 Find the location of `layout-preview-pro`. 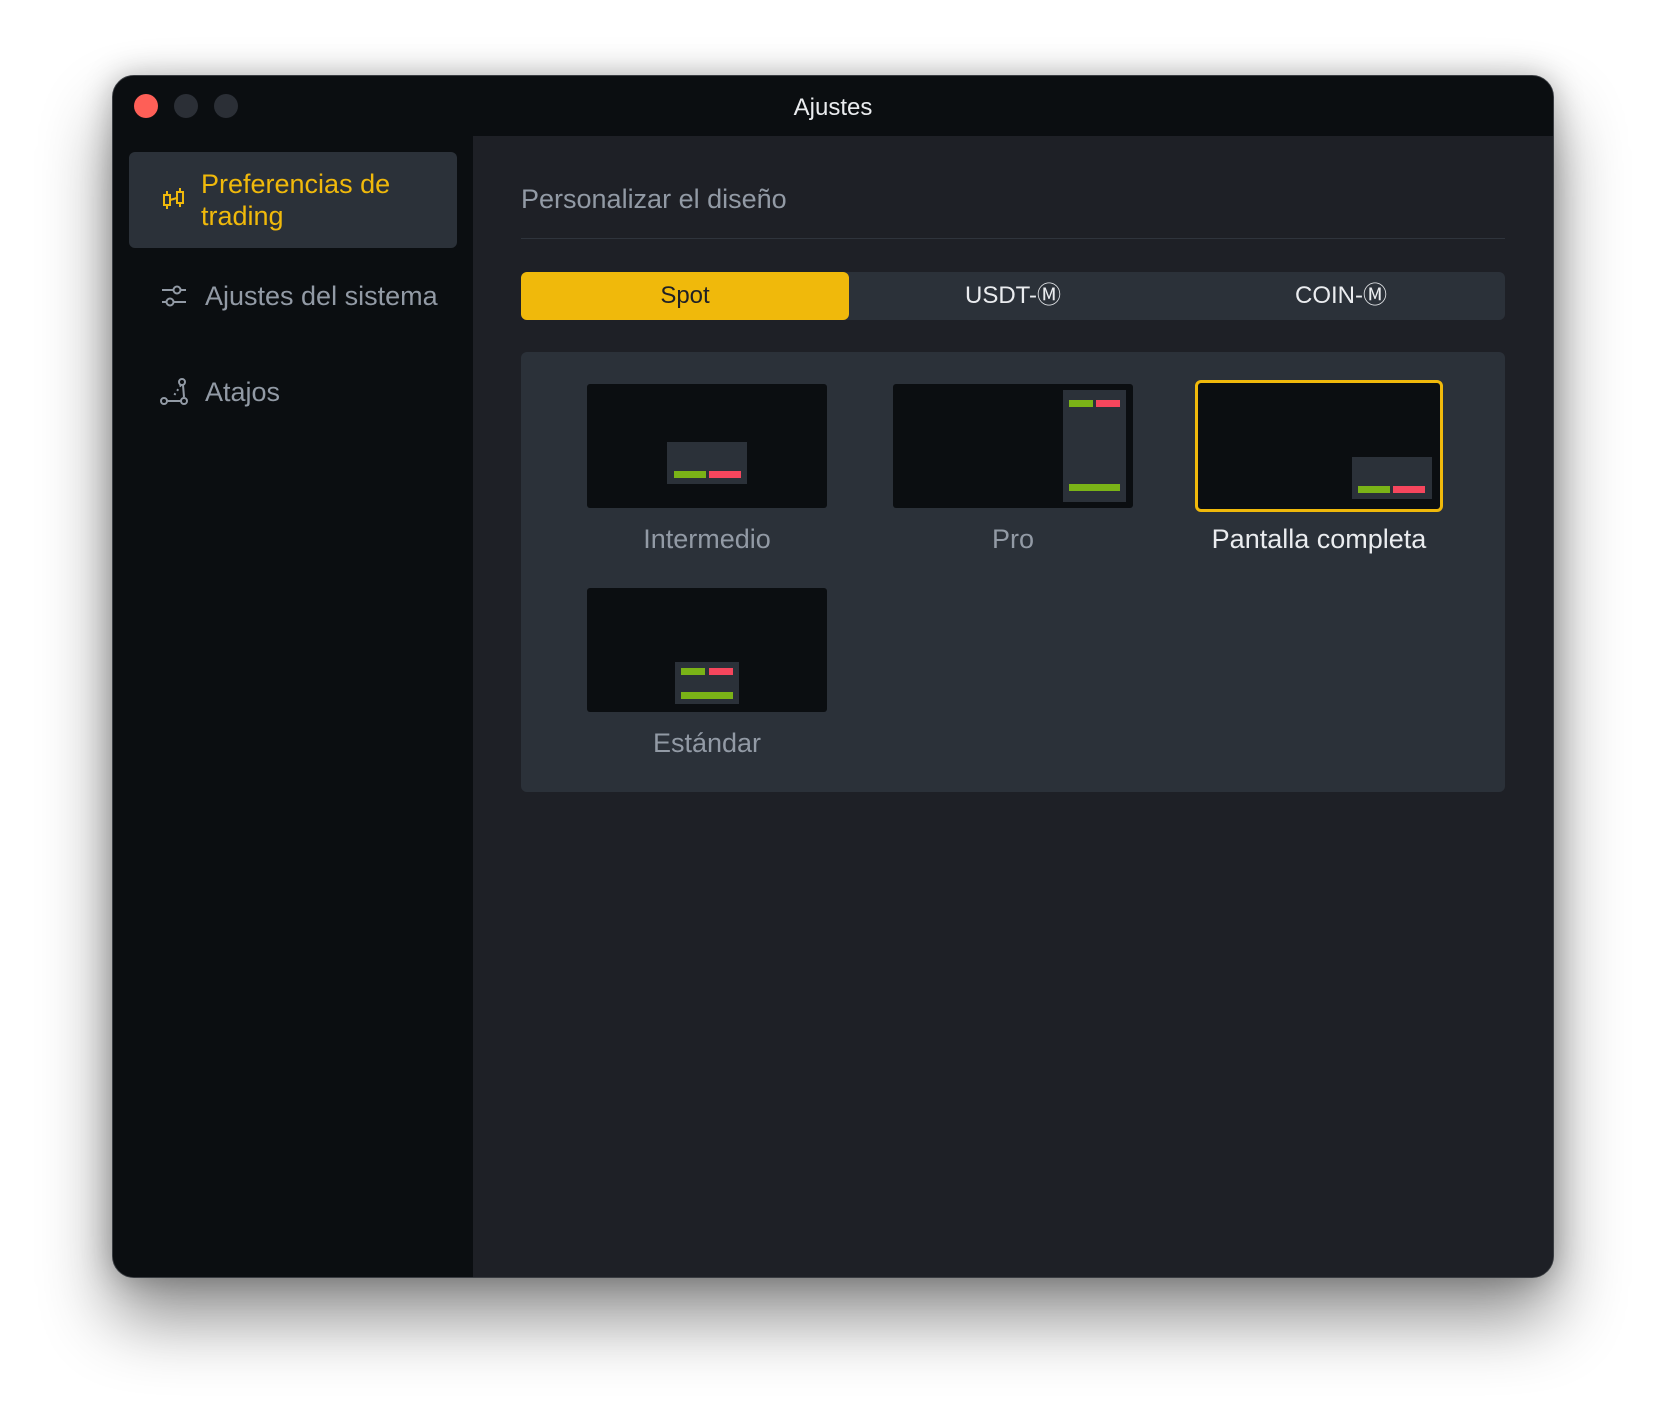

layout-preview-pro is located at coordinates (1013, 446).